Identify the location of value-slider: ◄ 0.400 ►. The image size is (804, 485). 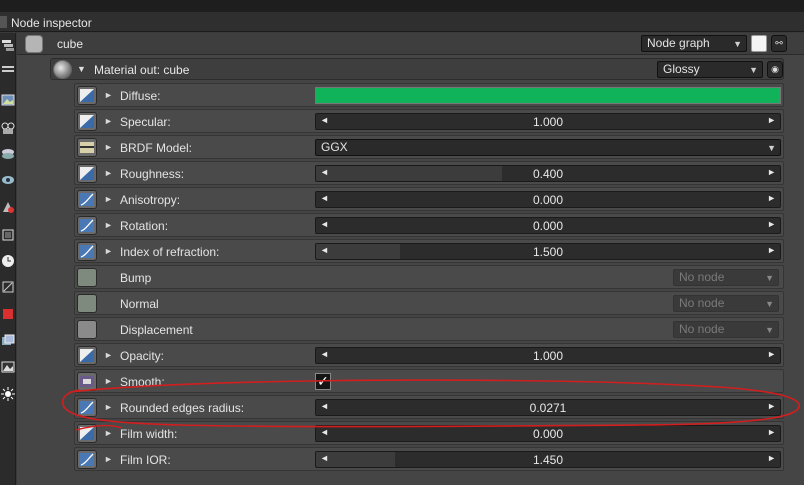
(548, 173).